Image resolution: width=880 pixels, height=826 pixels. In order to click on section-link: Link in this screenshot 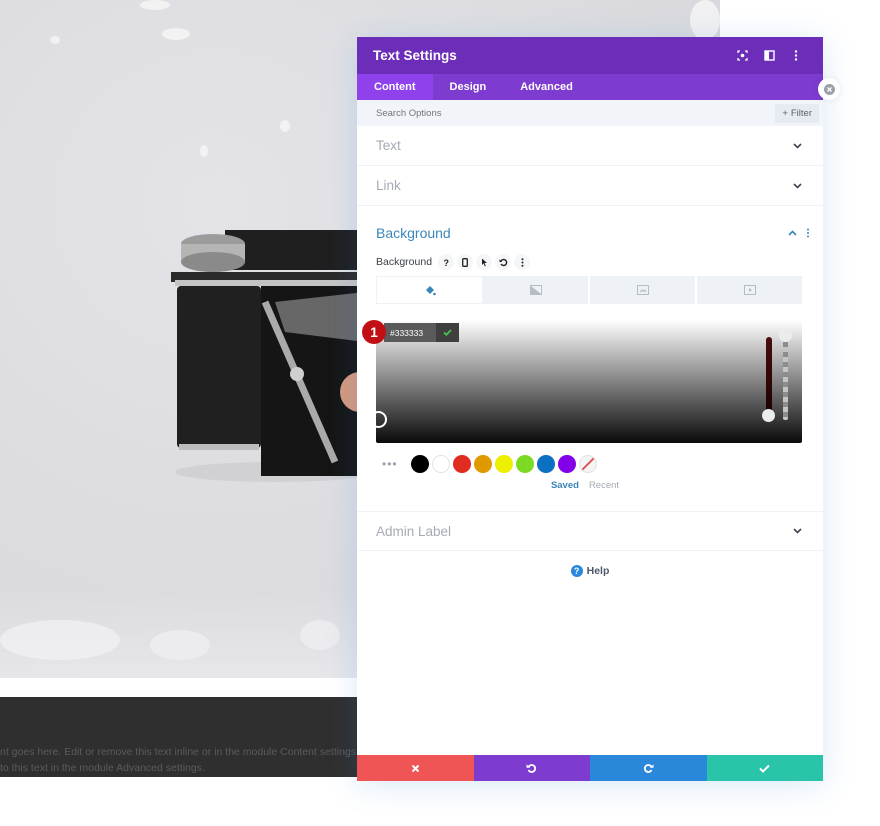, I will do `click(590, 186)`.